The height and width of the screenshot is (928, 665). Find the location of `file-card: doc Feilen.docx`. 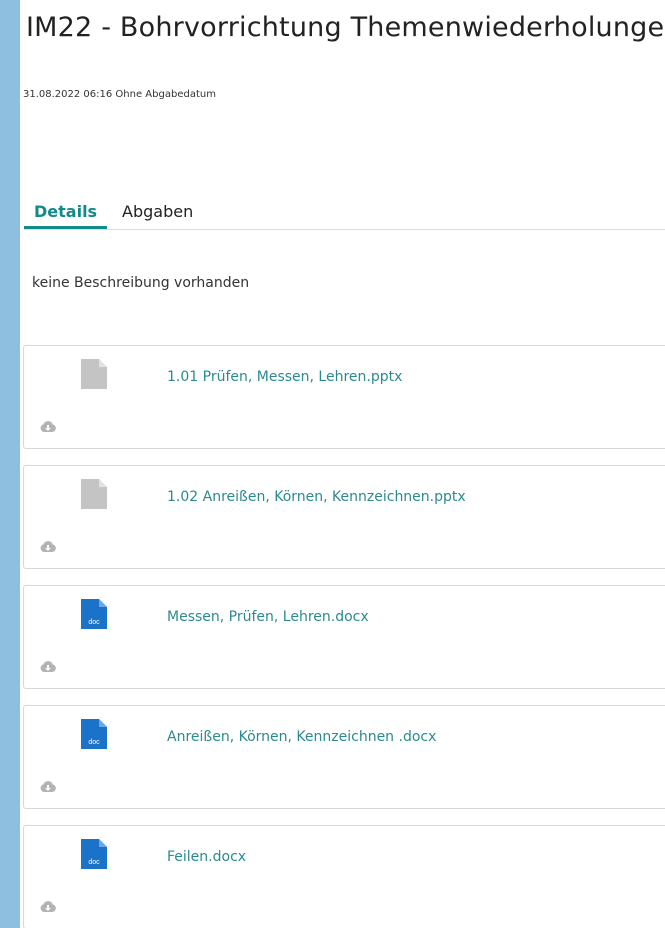

file-card: doc Feilen.docx is located at coordinates (344, 876).